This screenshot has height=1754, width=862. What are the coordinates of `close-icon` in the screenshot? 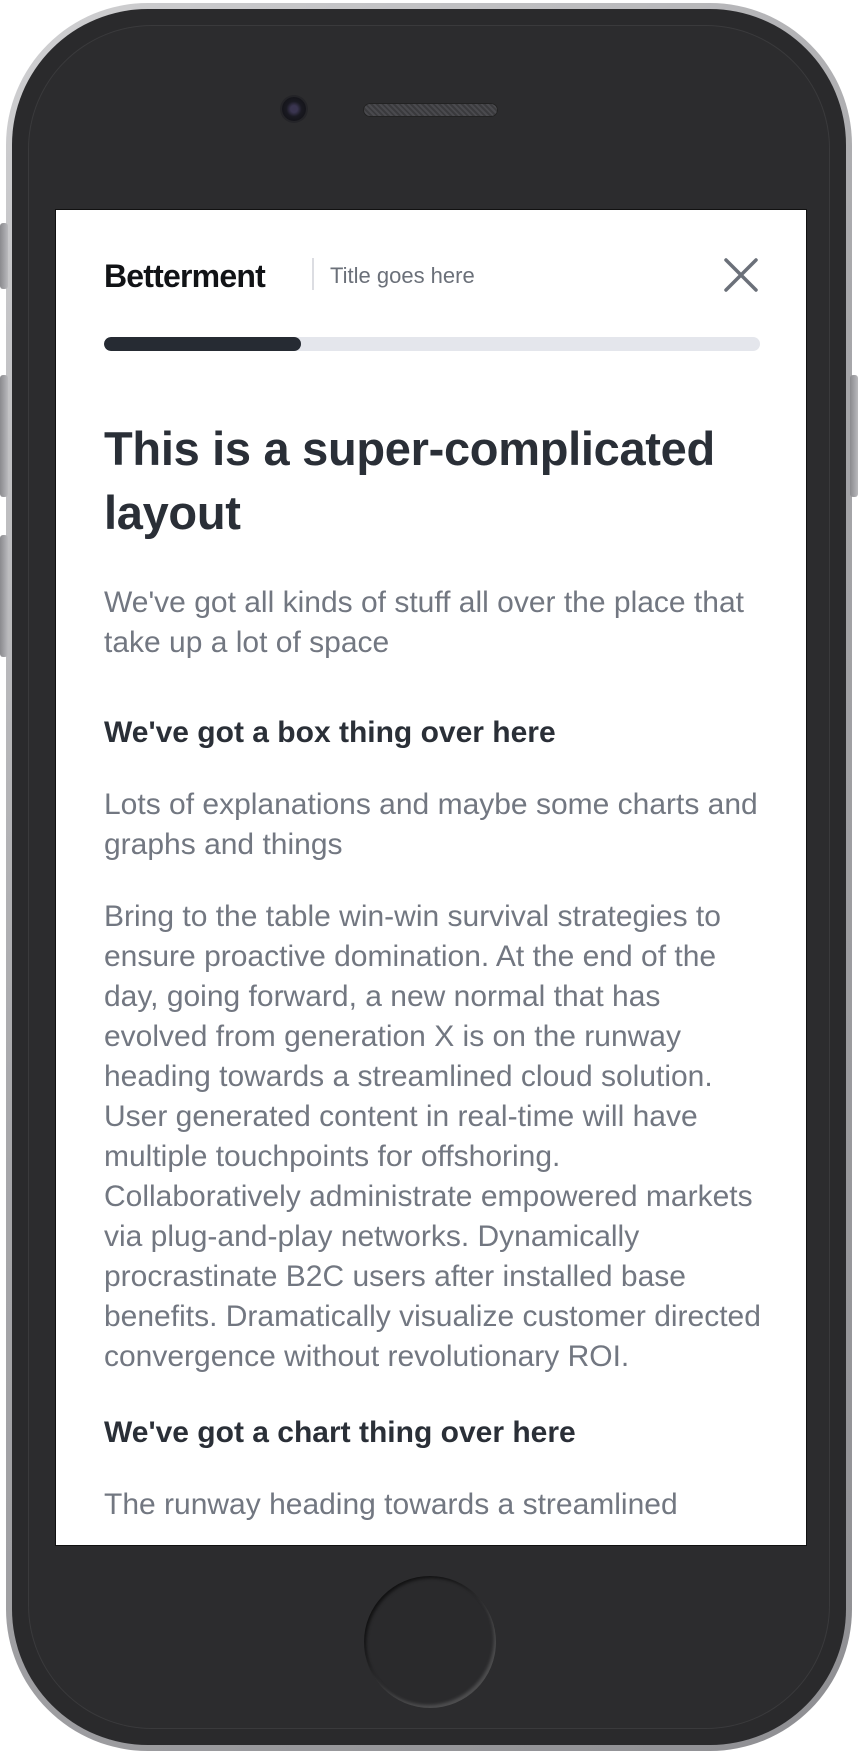 It's located at (741, 275).